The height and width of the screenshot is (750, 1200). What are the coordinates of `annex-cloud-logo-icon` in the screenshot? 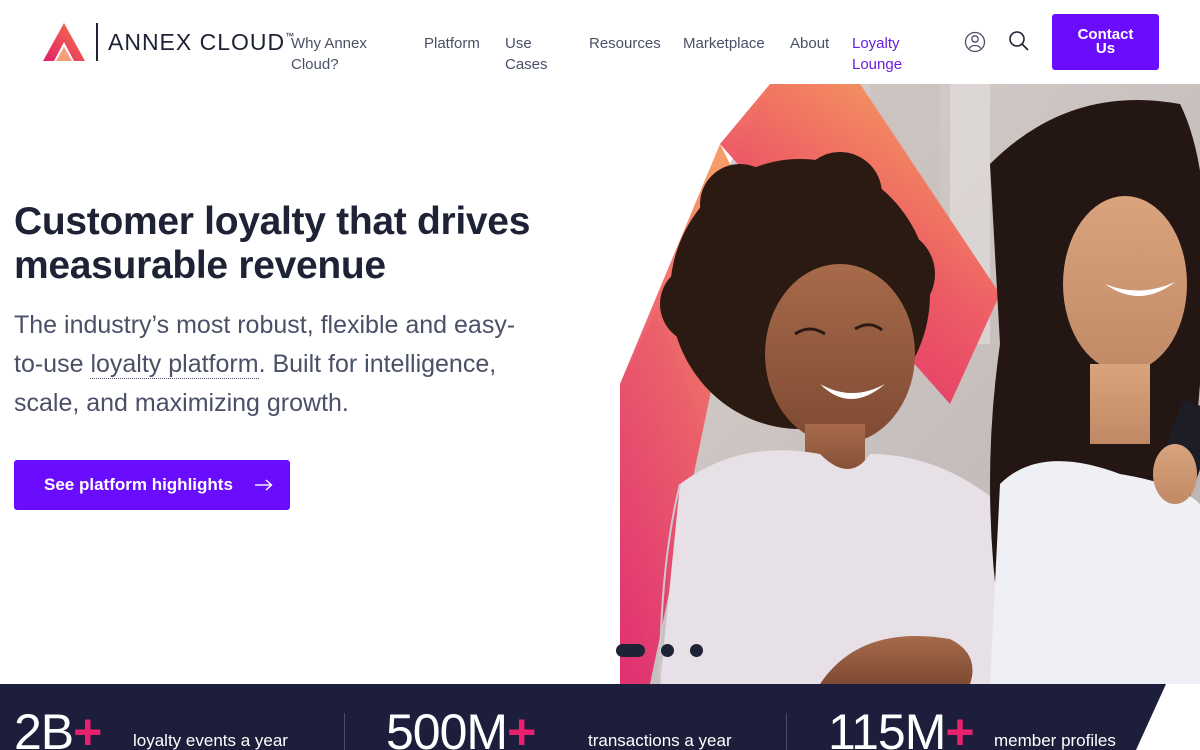 It's located at (64, 42).